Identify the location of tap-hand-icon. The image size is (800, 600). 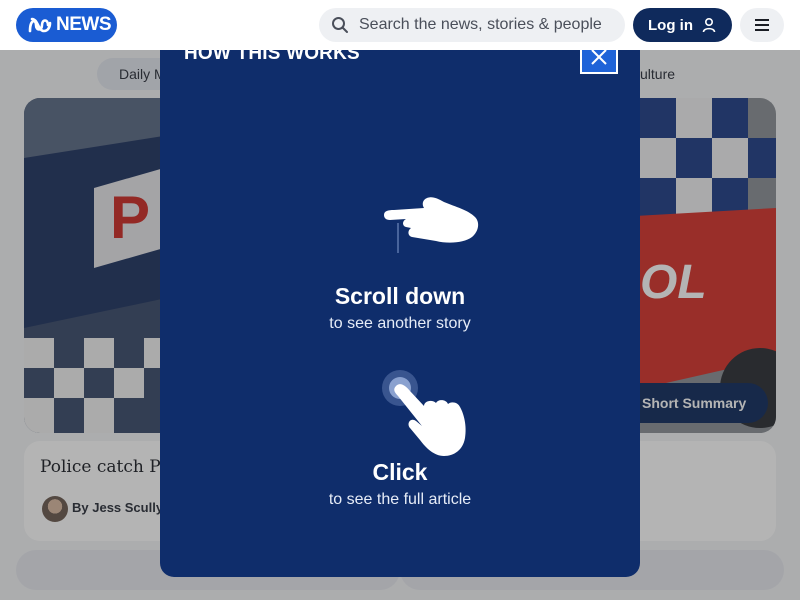
(424, 413).